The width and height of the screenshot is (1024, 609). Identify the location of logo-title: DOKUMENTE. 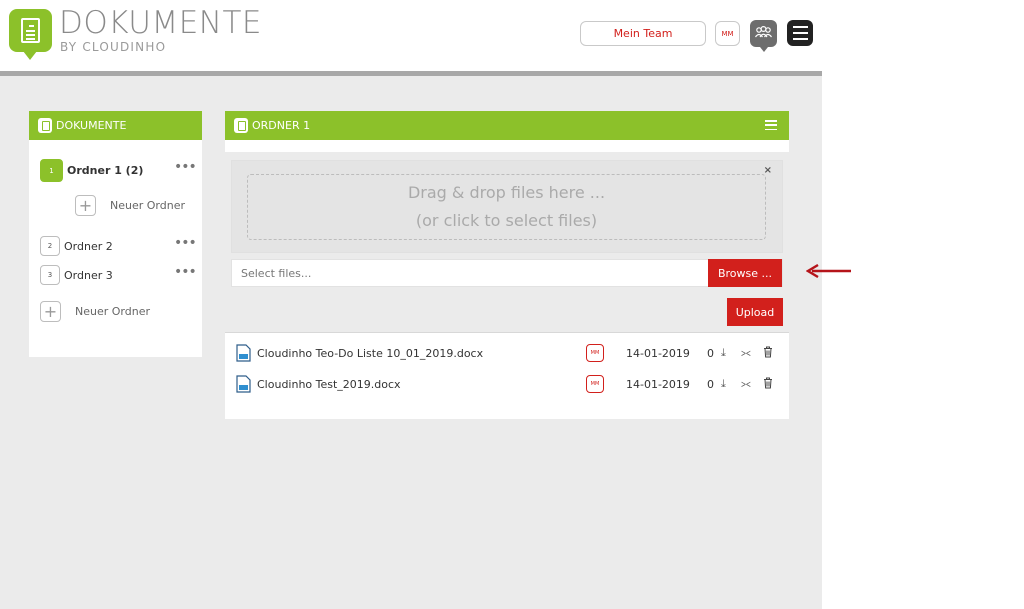
(161, 23).